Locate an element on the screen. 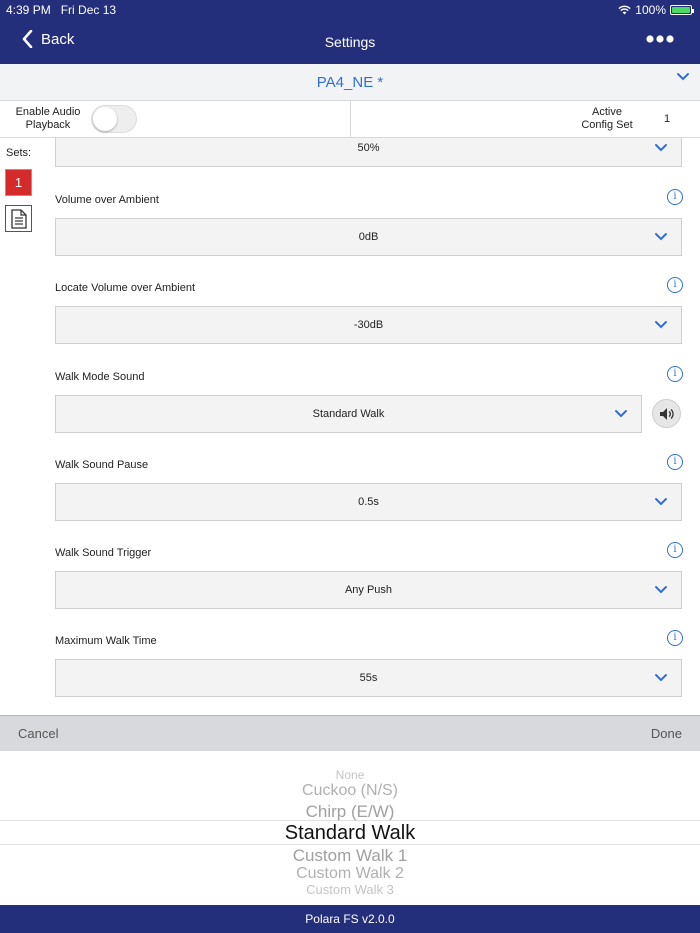 This screenshot has width=700, height=933. field-label-walk-sound-pause: Walk Sound Pause is located at coordinates (102, 465).